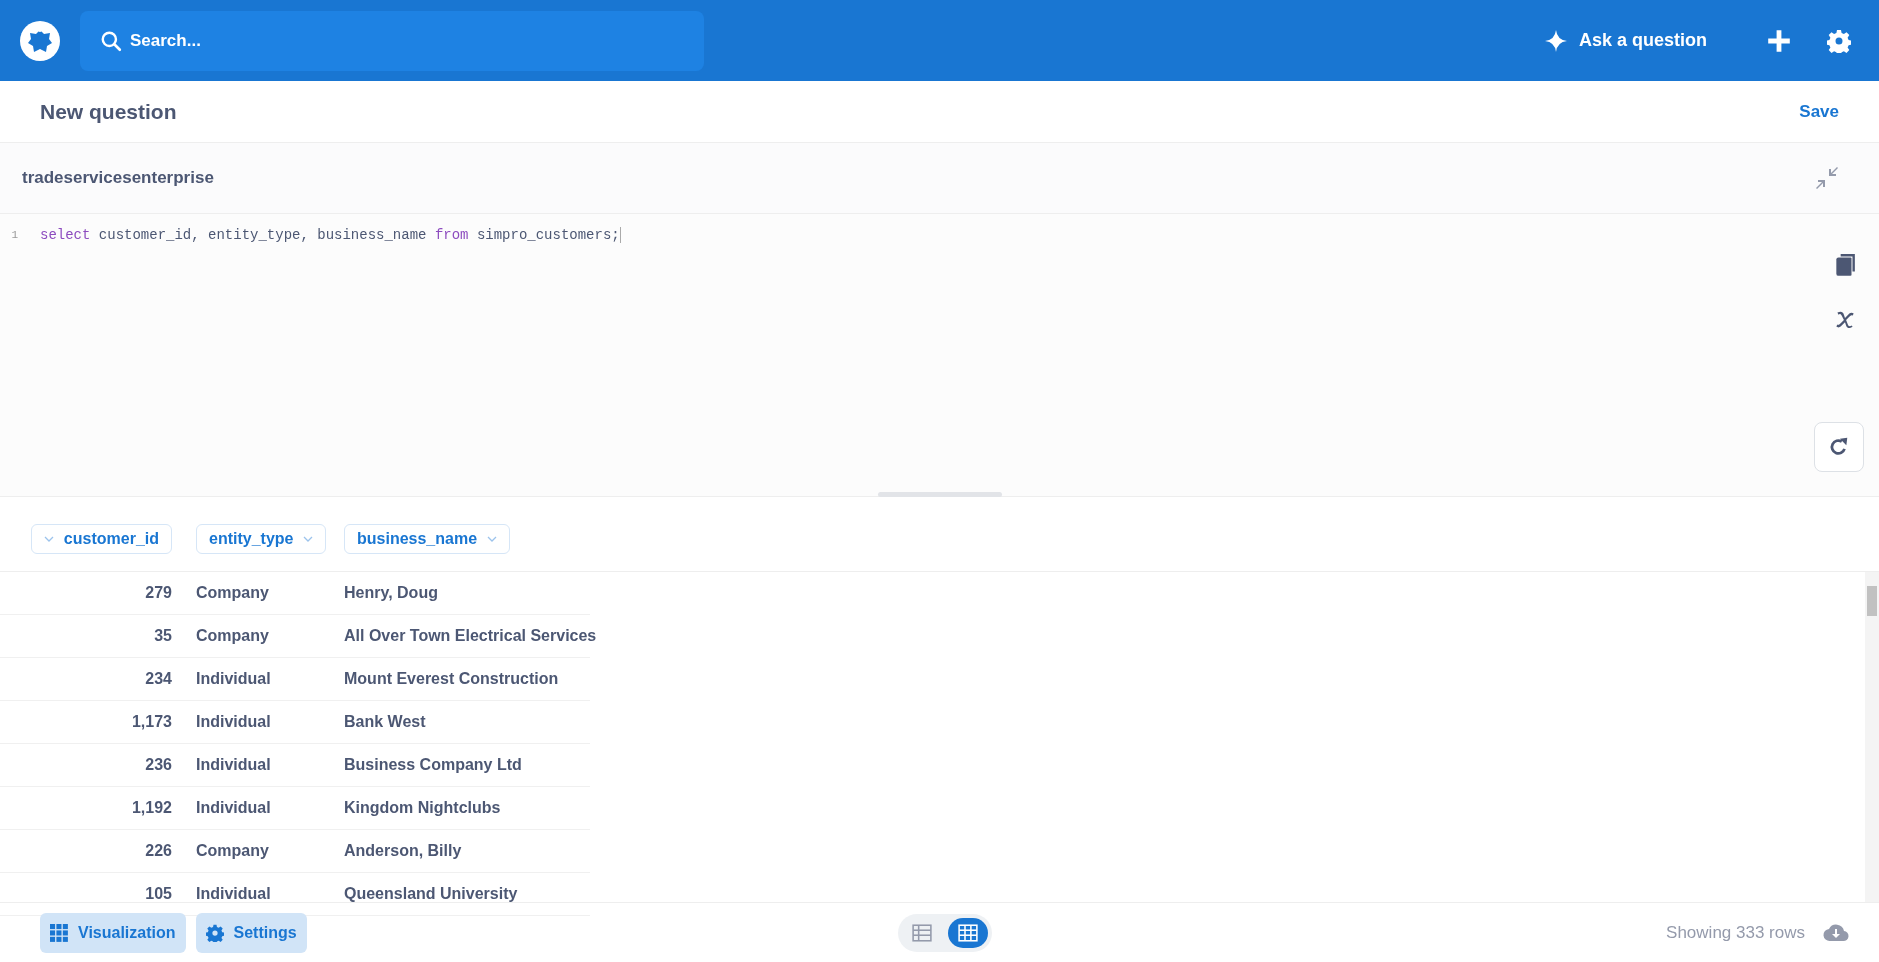 The width and height of the screenshot is (1879, 962). What do you see at coordinates (1625, 40) in the screenshot?
I see `ask-question-button: Ask a question` at bounding box center [1625, 40].